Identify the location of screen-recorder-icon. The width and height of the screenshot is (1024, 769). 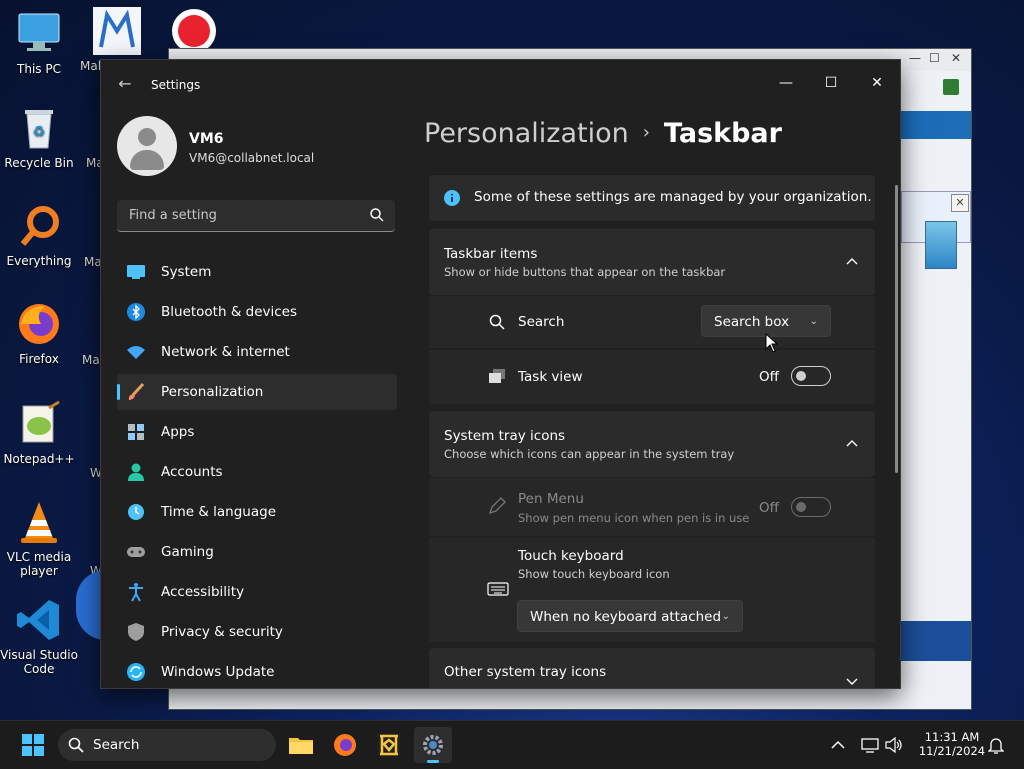
(194, 31).